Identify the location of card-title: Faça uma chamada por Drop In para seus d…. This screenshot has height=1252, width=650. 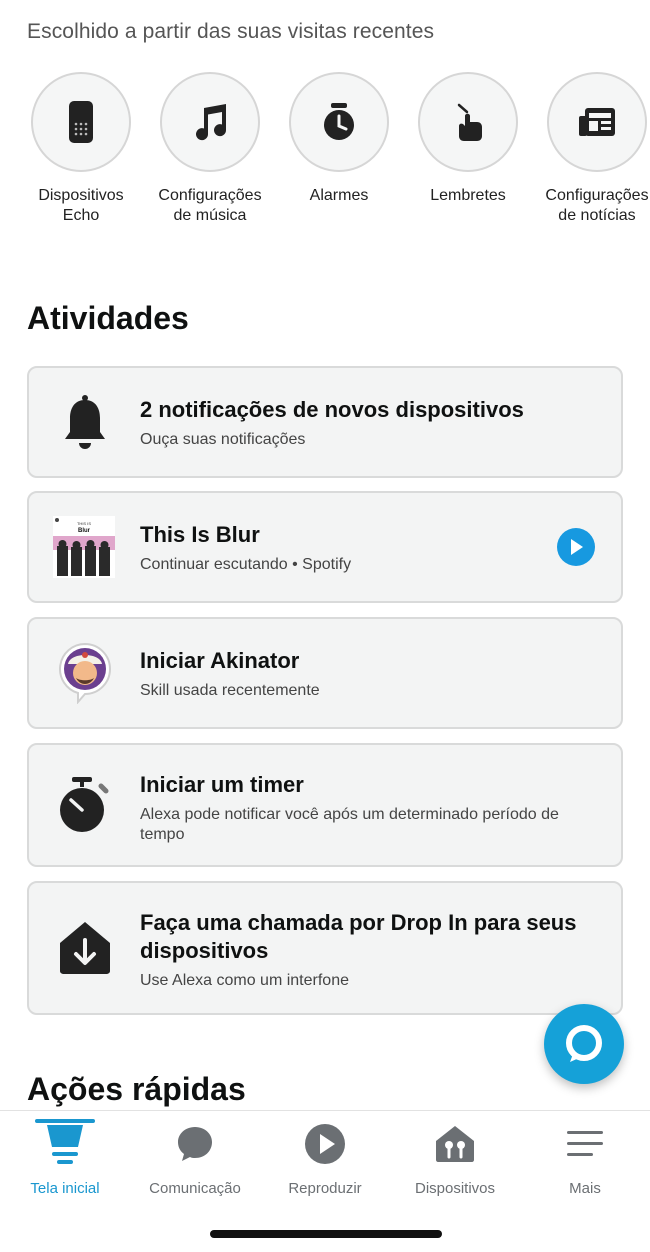
(358, 936).